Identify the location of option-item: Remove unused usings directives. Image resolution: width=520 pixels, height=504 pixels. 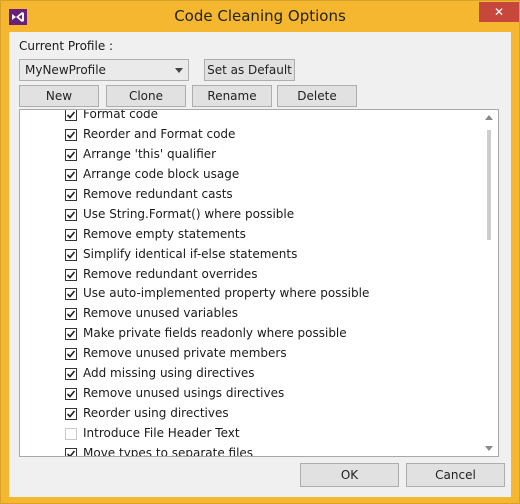
(250, 394).